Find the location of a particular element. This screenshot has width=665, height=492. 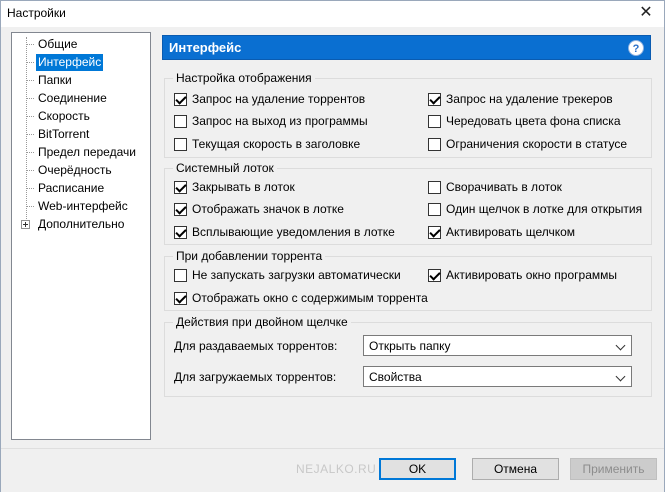

ok-button: OK is located at coordinates (417, 469).